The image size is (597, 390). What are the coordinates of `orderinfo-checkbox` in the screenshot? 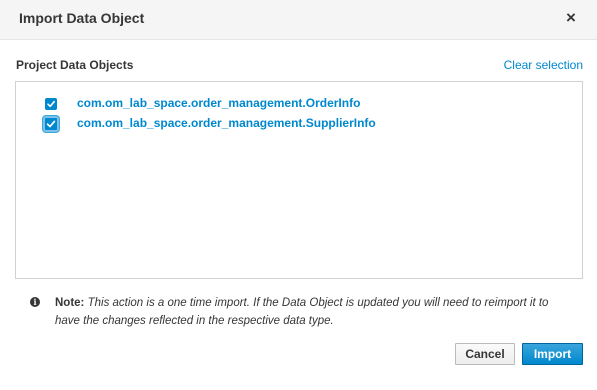 It's located at (51, 104).